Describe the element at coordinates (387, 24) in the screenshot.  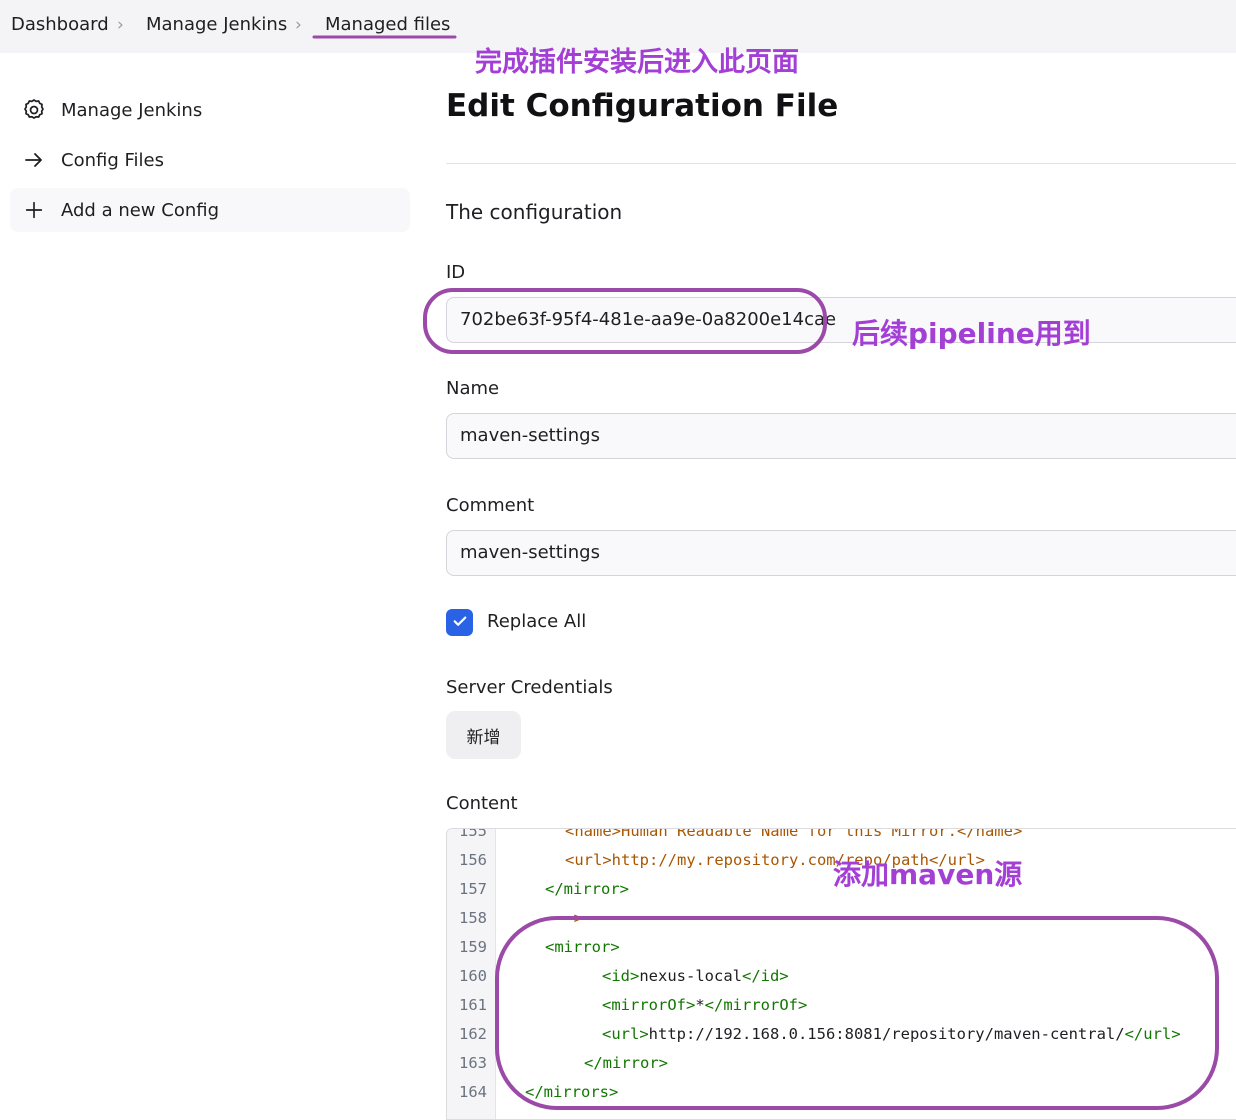
I see `breadcrumb-managed-files: Managed files` at that location.